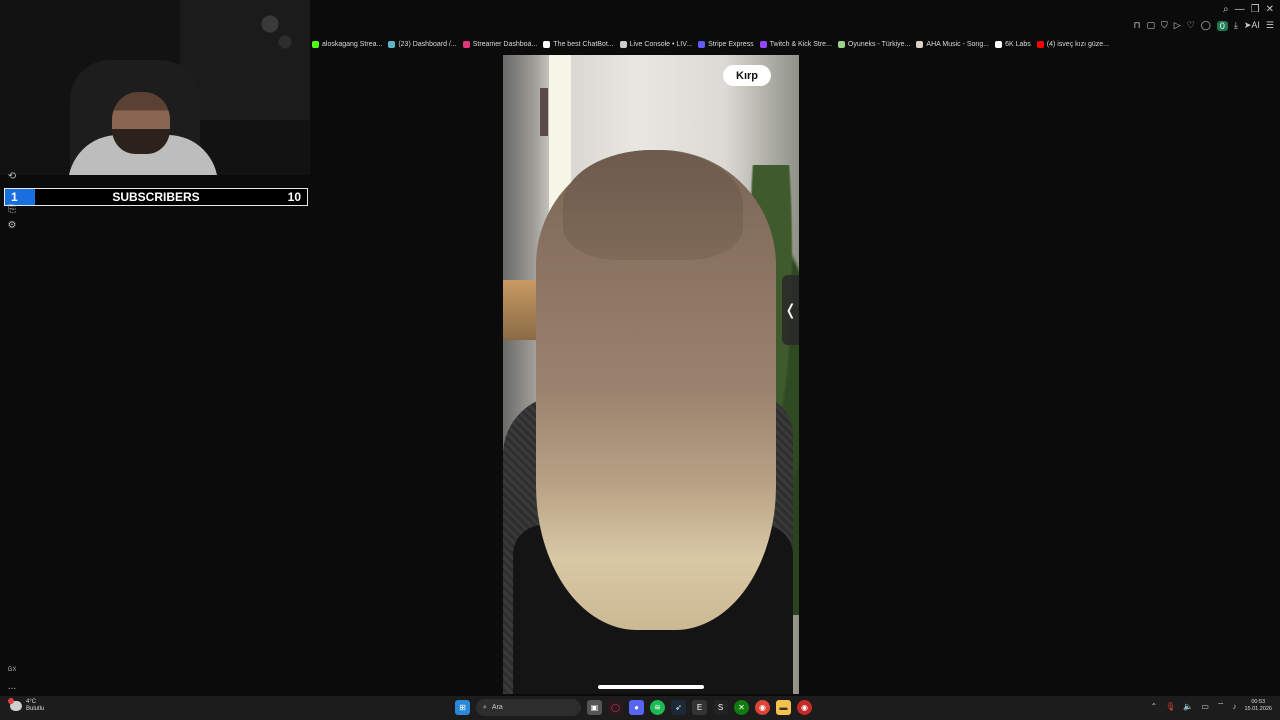 The width and height of the screenshot is (1280, 720). What do you see at coordinates (547, 44) in the screenshot?
I see `chatbot-favicon-icon` at bounding box center [547, 44].